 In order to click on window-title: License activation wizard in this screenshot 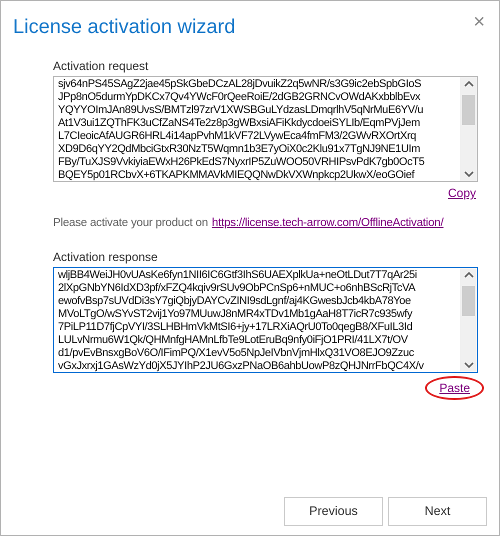, I will do `click(124, 27)`.